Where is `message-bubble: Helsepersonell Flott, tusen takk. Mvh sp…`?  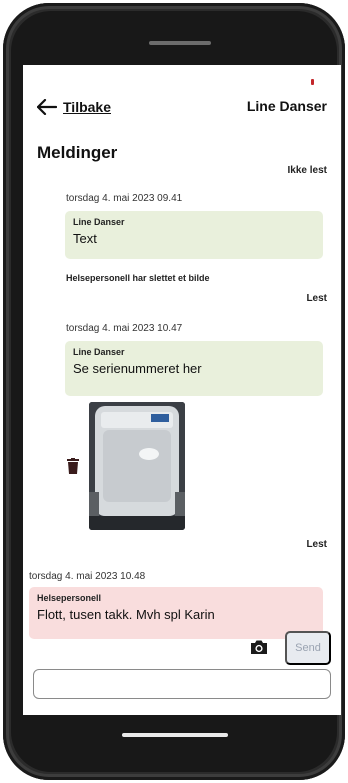 message-bubble: Helsepersonell Flott, tusen takk. Mvh sp… is located at coordinates (176, 613).